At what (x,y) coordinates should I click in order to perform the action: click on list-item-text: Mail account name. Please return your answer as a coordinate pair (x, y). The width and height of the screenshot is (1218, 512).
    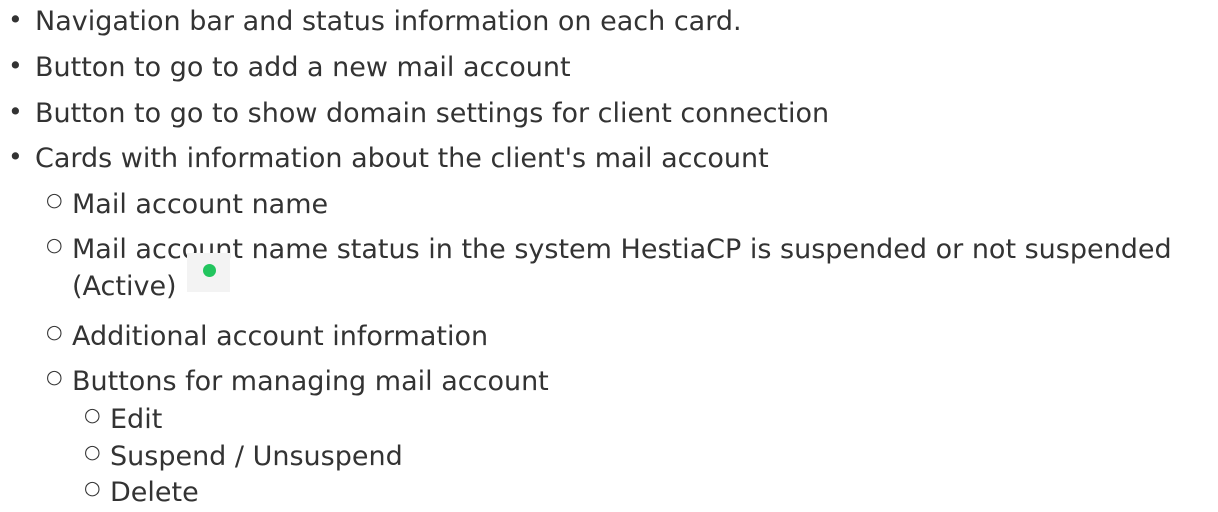
    Looking at the image, I should click on (200, 204).